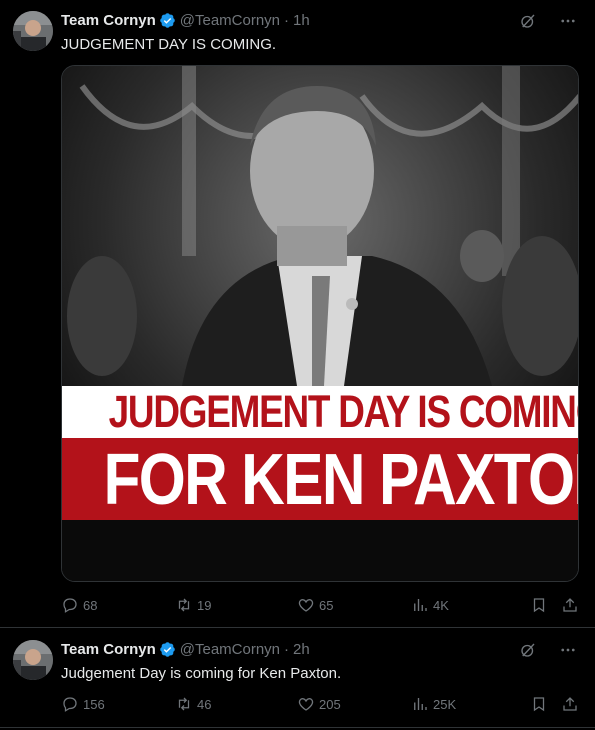  Describe the element at coordinates (341, 480) in the screenshot. I see `headline-line-2: FOR KEN PAXTON.` at that location.